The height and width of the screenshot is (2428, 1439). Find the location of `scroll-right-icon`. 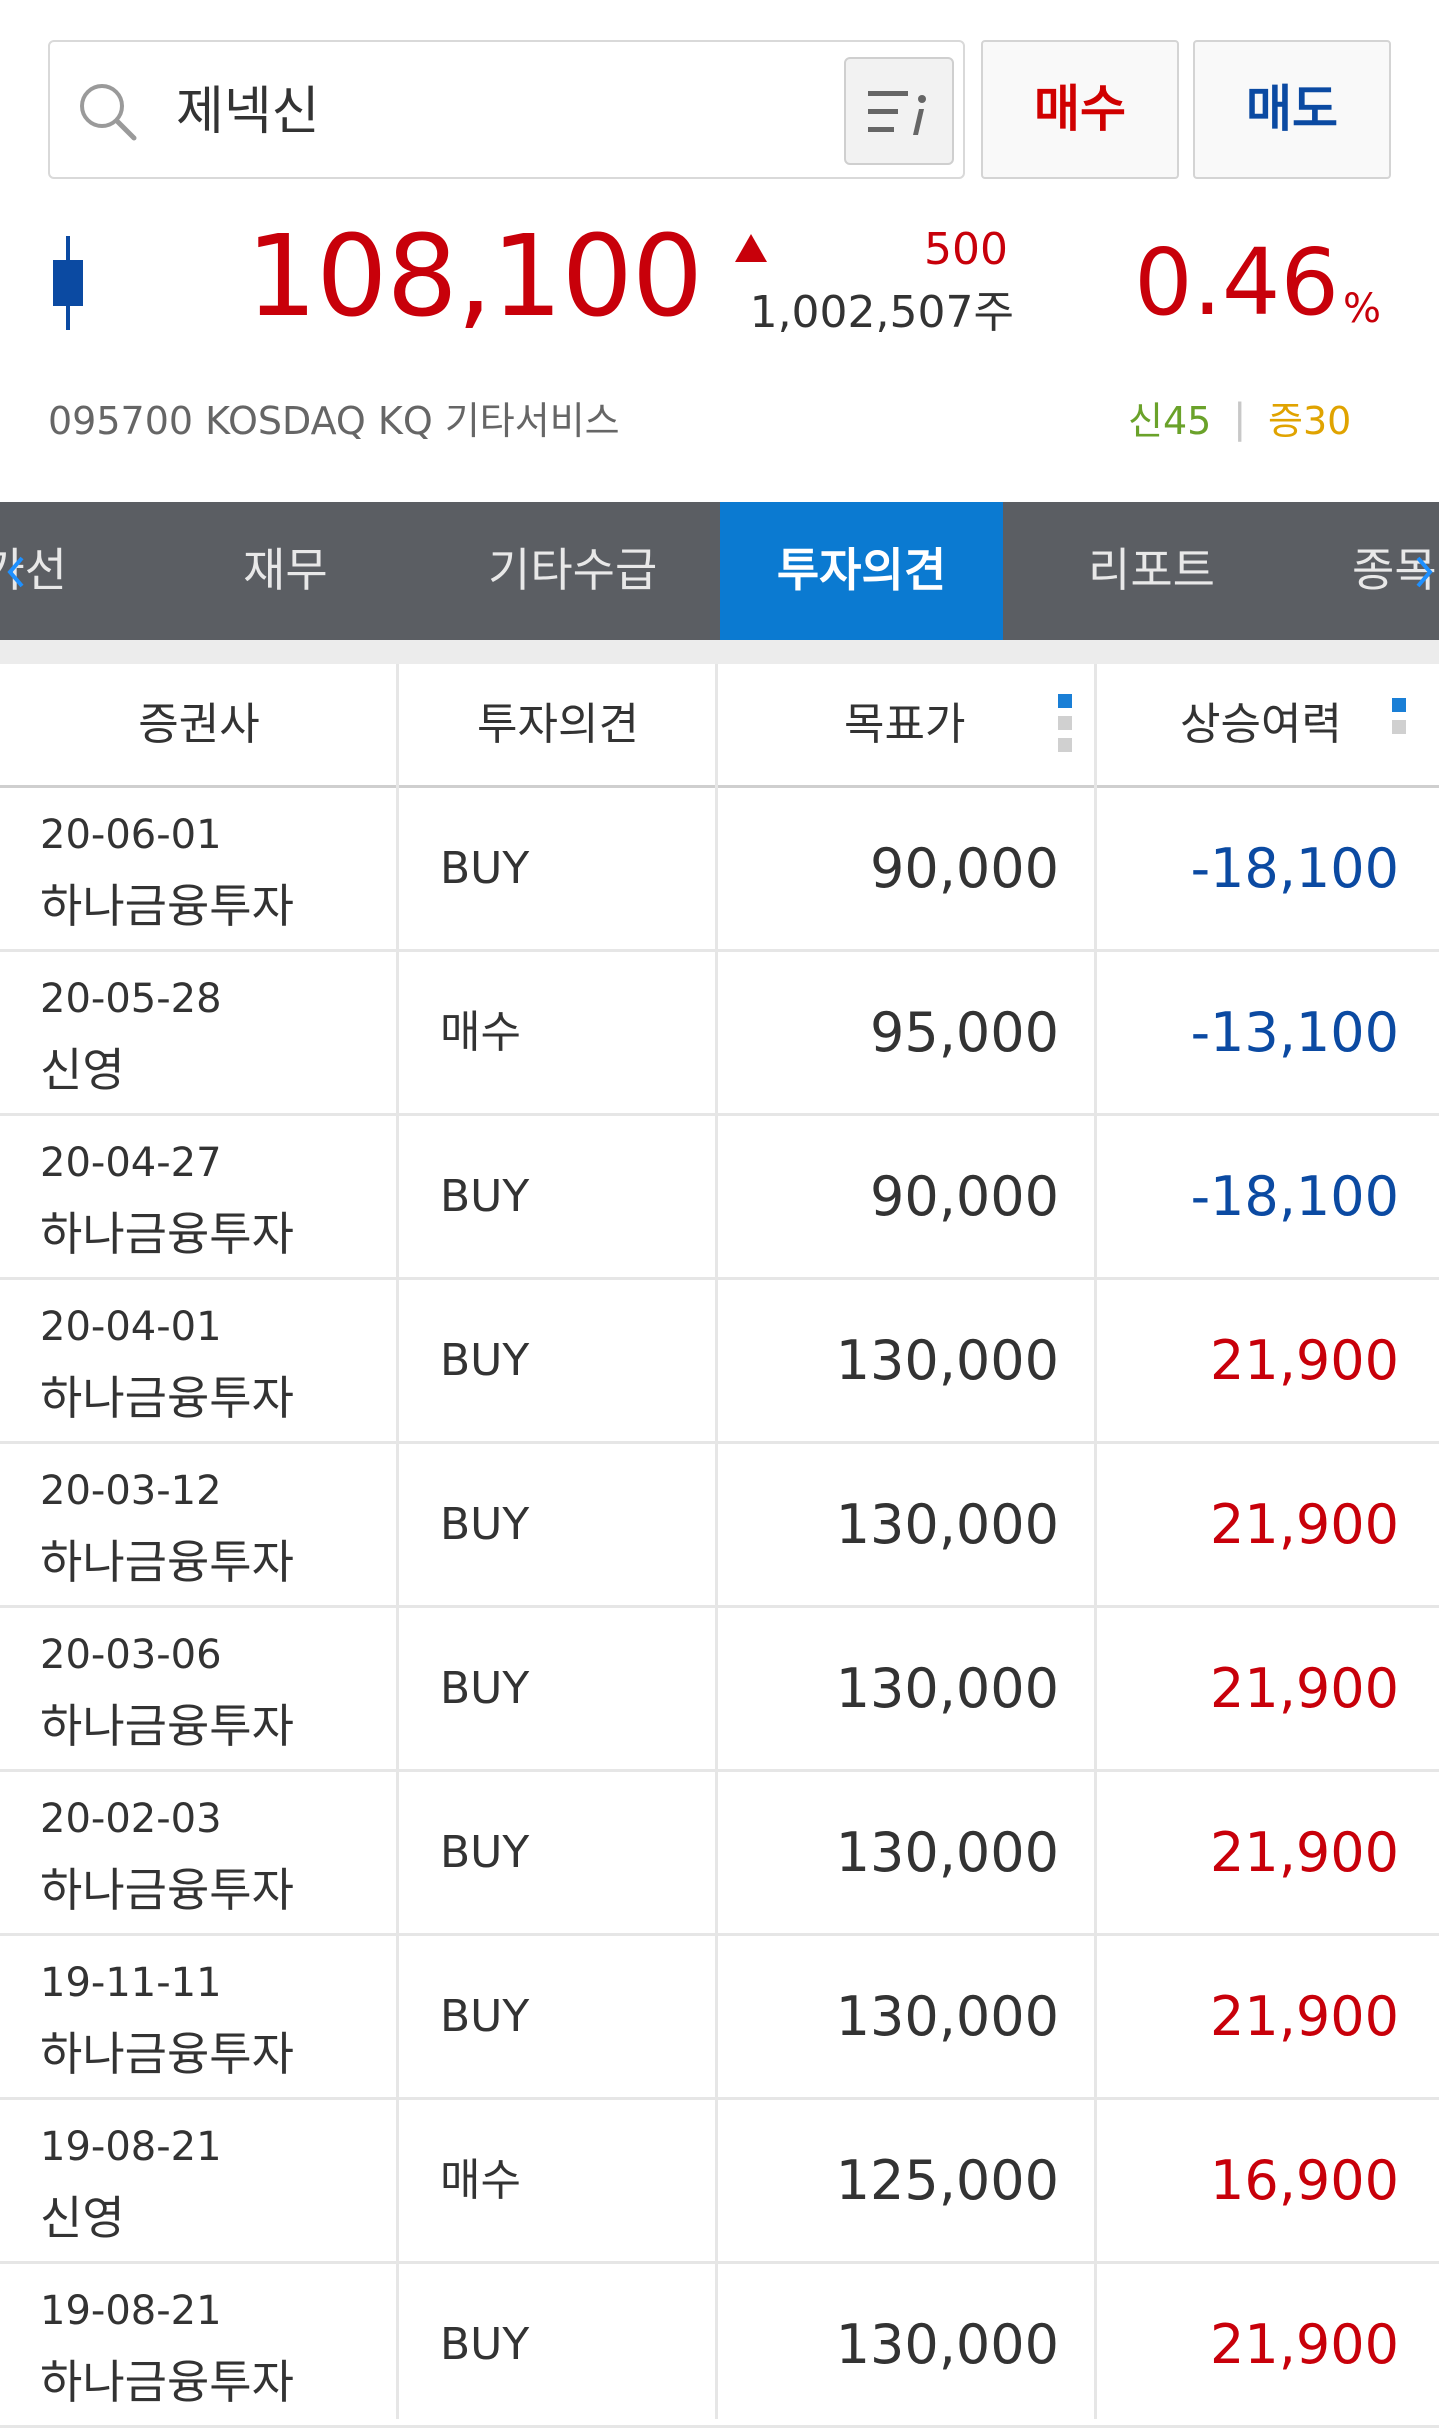

scroll-right-icon is located at coordinates (1424, 572).